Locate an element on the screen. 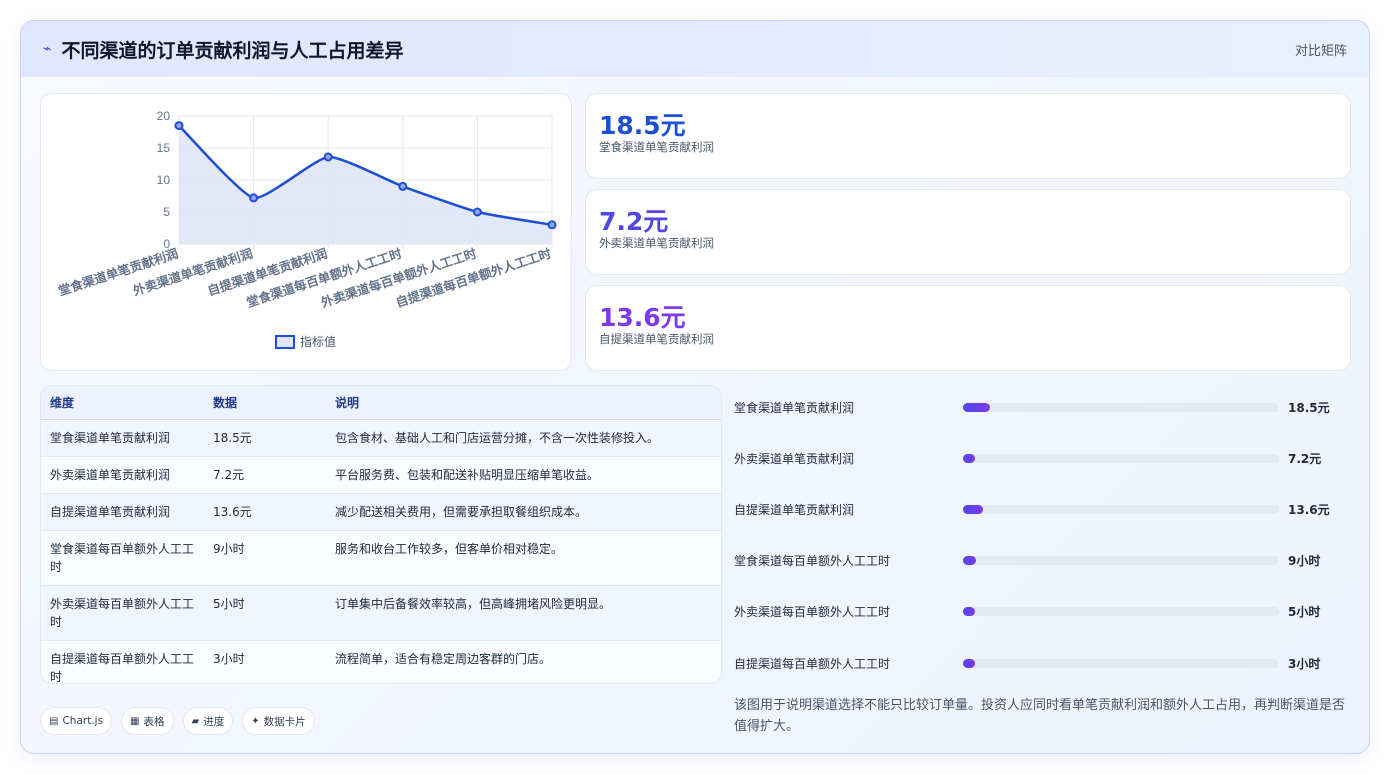 The width and height of the screenshot is (1390, 775). table-row: 自提渠道每百单额外人工工时 3小时 流程简单，适合有稳定周边客群的门店。 is located at coordinates (381, 661).